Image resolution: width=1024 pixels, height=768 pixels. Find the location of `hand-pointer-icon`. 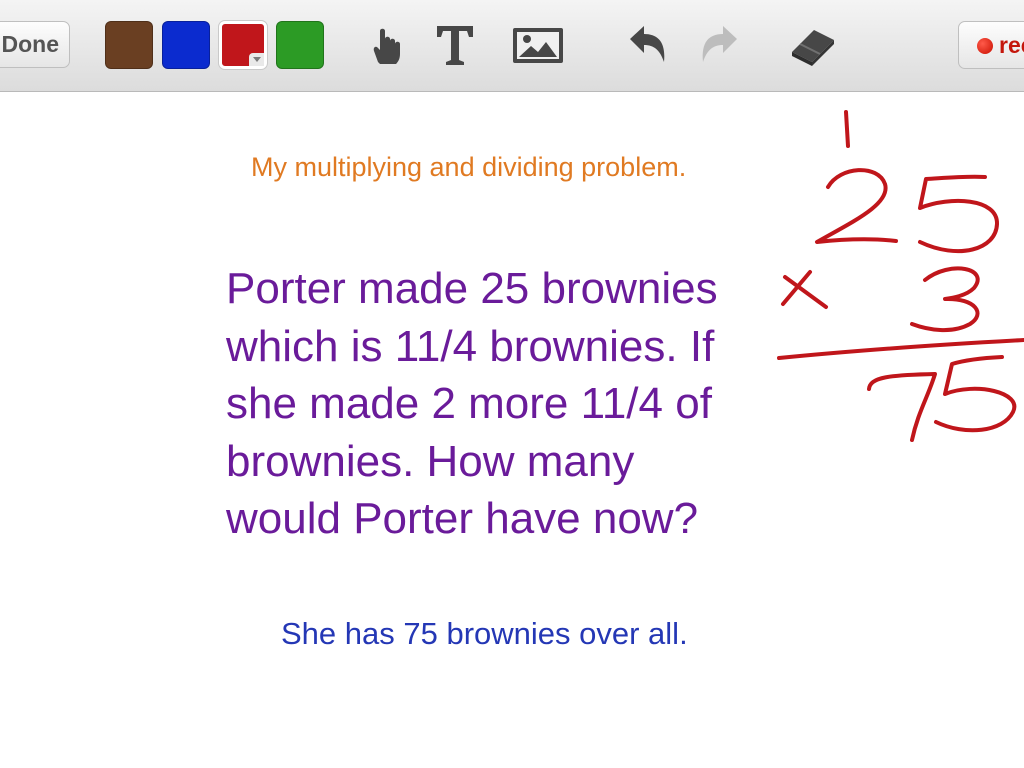

hand-pointer-icon is located at coordinates (385, 45).